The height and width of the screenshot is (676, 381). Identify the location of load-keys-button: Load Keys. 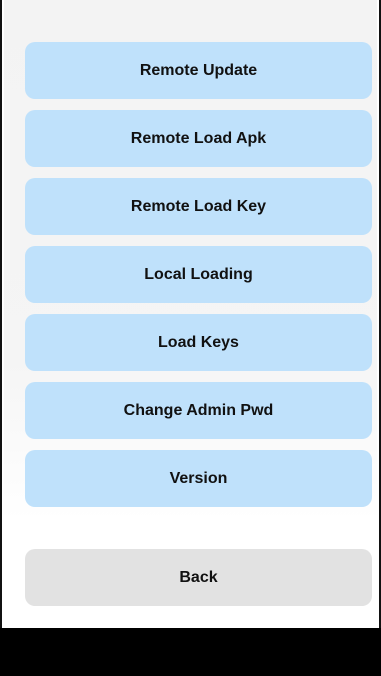
(198, 342).